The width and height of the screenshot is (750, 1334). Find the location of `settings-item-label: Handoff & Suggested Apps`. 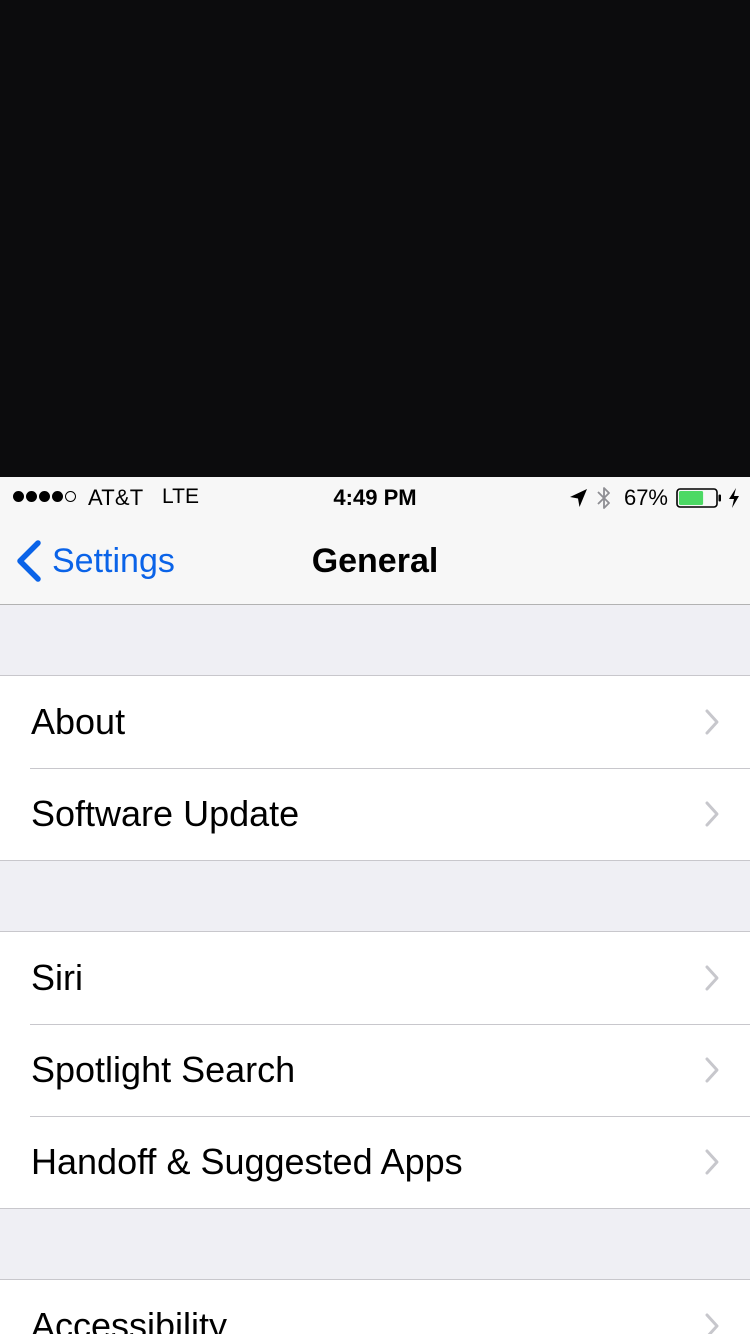

settings-item-label: Handoff & Suggested Apps is located at coordinates (247, 1161).